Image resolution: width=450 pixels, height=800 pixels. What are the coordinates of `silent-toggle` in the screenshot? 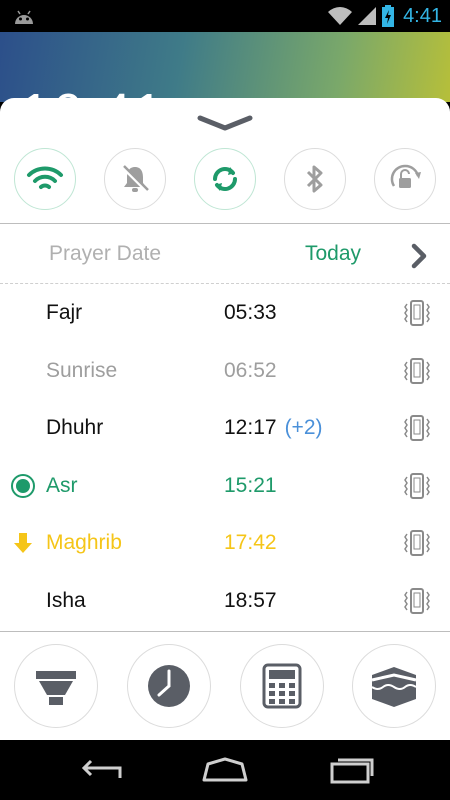 It's located at (135, 179).